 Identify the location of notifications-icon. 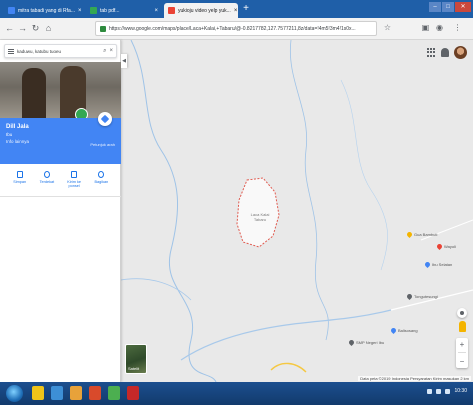
(445, 52).